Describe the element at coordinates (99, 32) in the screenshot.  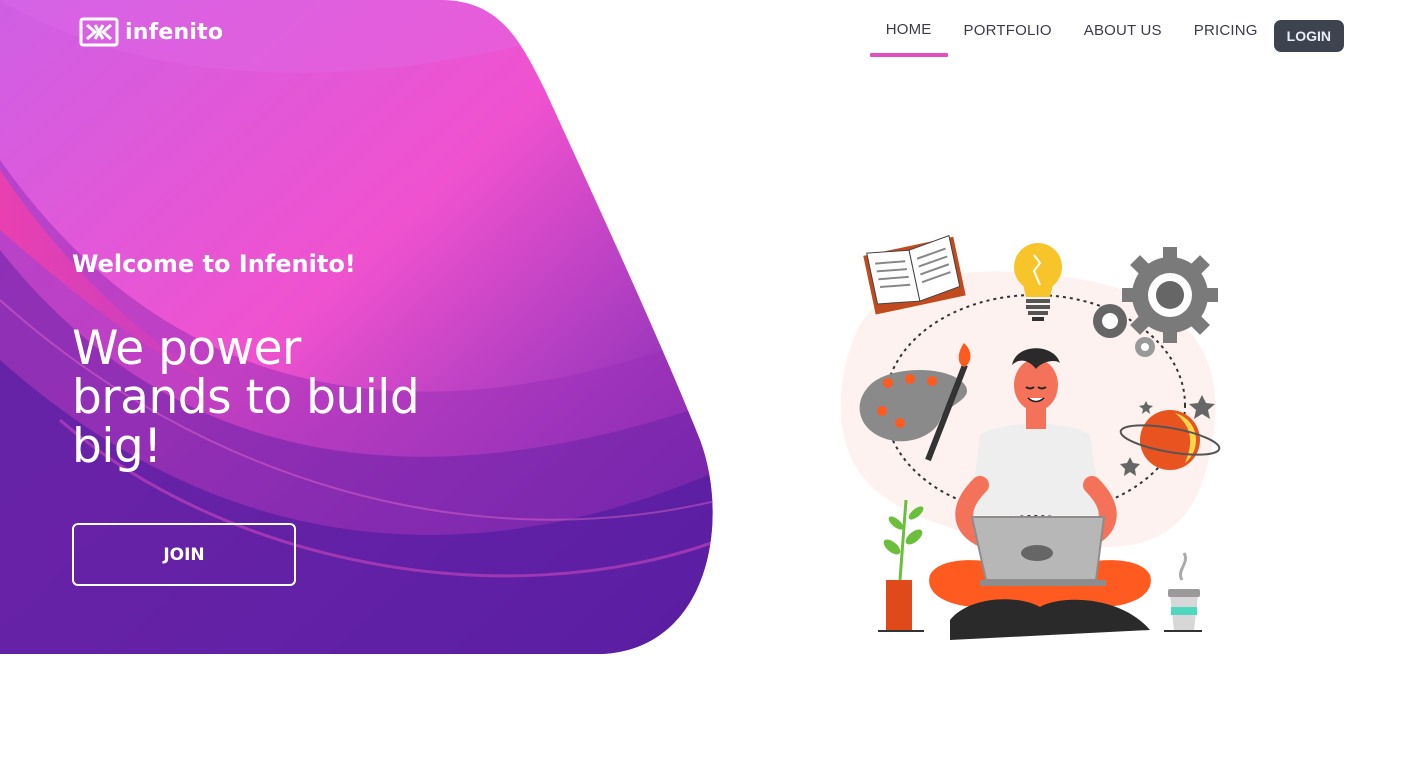
I see `logo-icon` at that location.